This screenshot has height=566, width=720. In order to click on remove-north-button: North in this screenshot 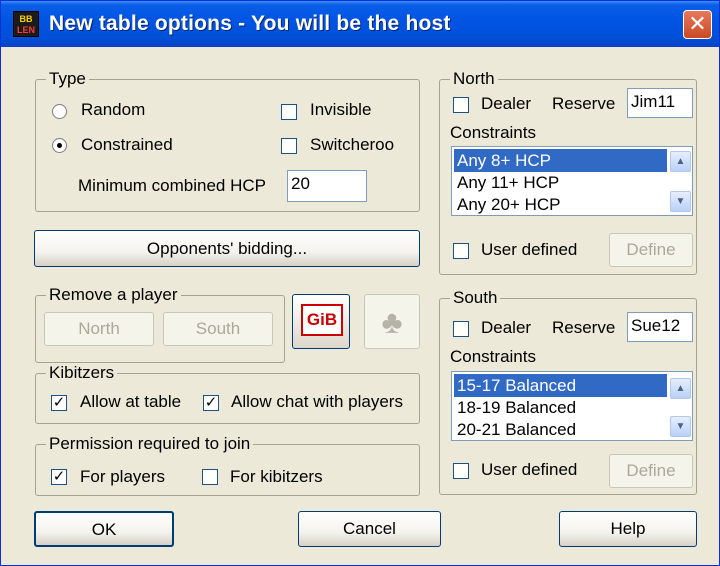, I will do `click(99, 329)`.